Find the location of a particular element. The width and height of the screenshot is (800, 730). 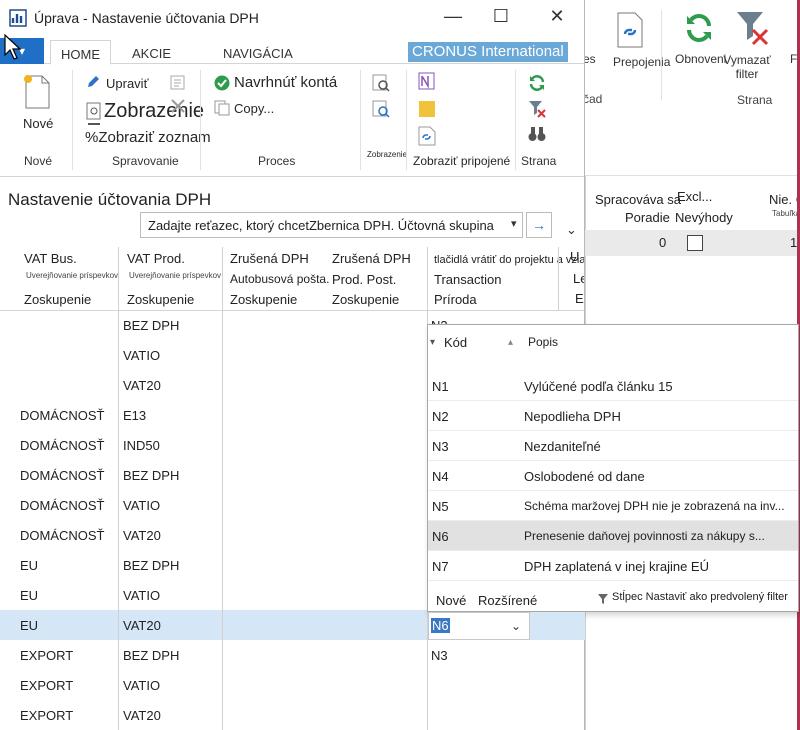

lookup-new-button: Nové is located at coordinates (451, 600).